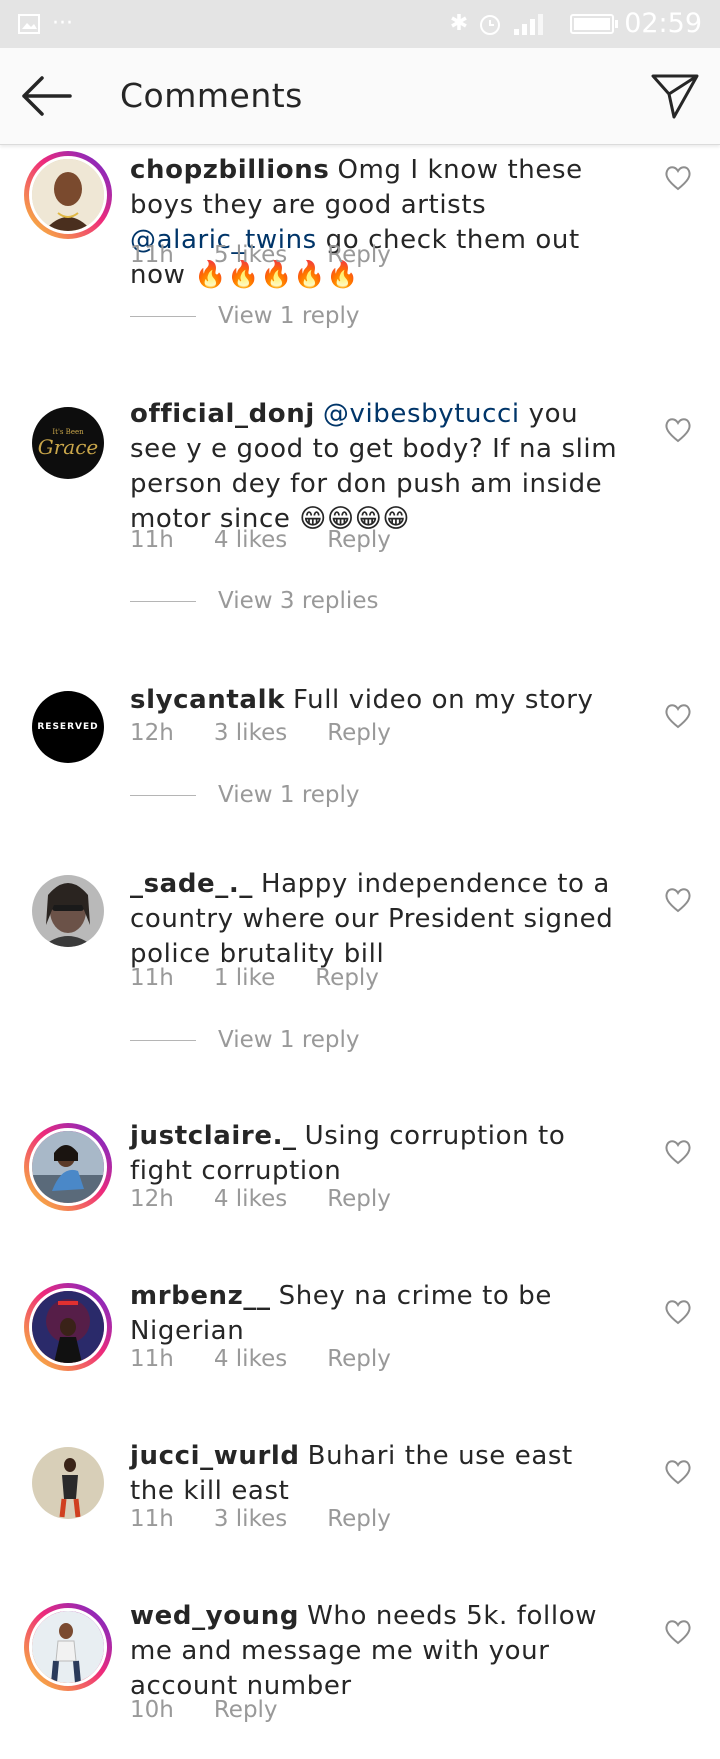 Image resolution: width=720 pixels, height=1759 pixels. Describe the element at coordinates (214, 1616) in the screenshot. I see `comment-username: wed_young` at that location.